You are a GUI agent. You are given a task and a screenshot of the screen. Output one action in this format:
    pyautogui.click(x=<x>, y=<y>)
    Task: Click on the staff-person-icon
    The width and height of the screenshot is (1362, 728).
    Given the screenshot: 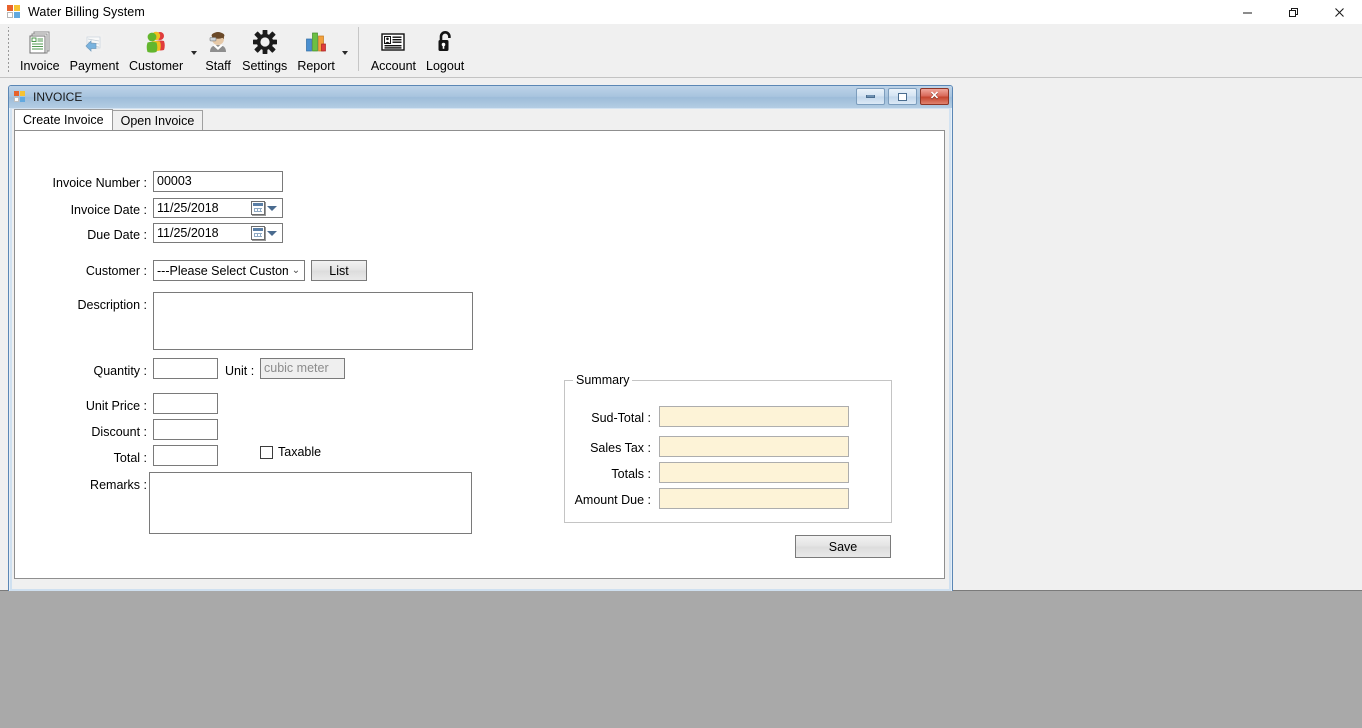 What is the action you would take?
    pyautogui.click(x=218, y=42)
    